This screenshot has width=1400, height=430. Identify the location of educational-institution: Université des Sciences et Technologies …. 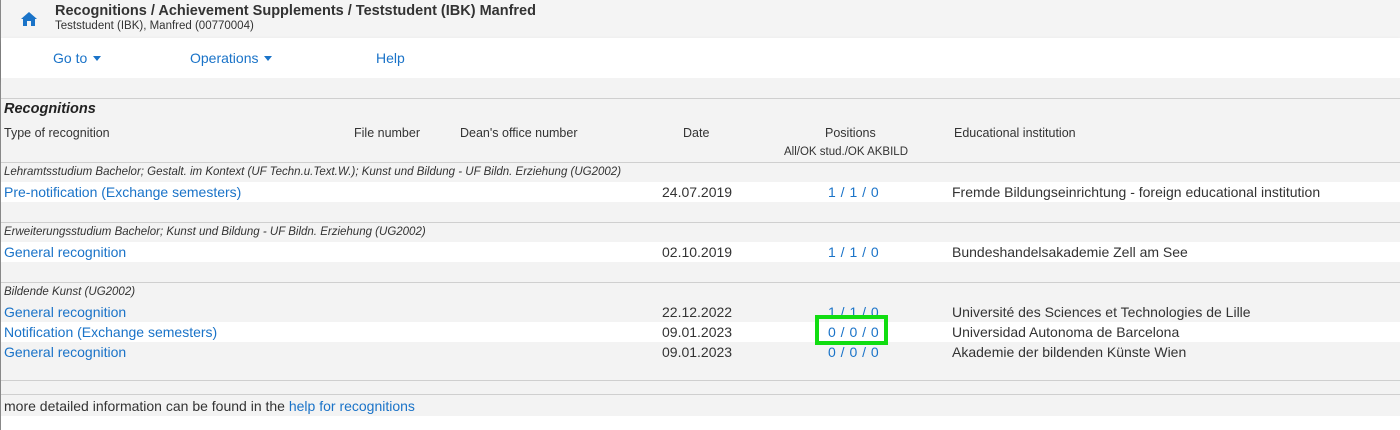
(1101, 312).